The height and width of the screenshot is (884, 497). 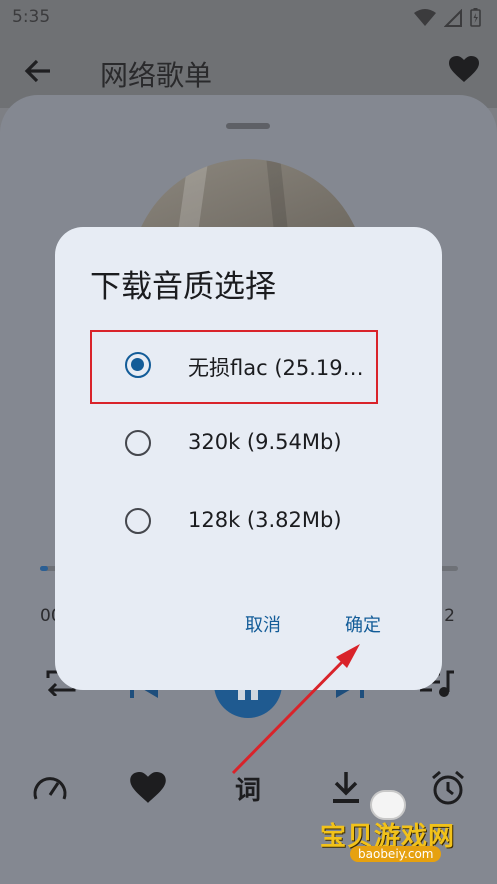 What do you see at coordinates (38, 71) in the screenshot?
I see `back-arrow-icon` at bounding box center [38, 71].